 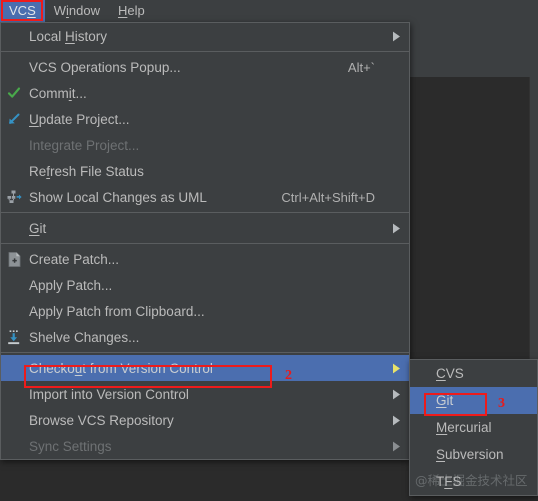 What do you see at coordinates (118, 197) in the screenshot?
I see `menu-item-label: Show Local Changes as UML` at bounding box center [118, 197].